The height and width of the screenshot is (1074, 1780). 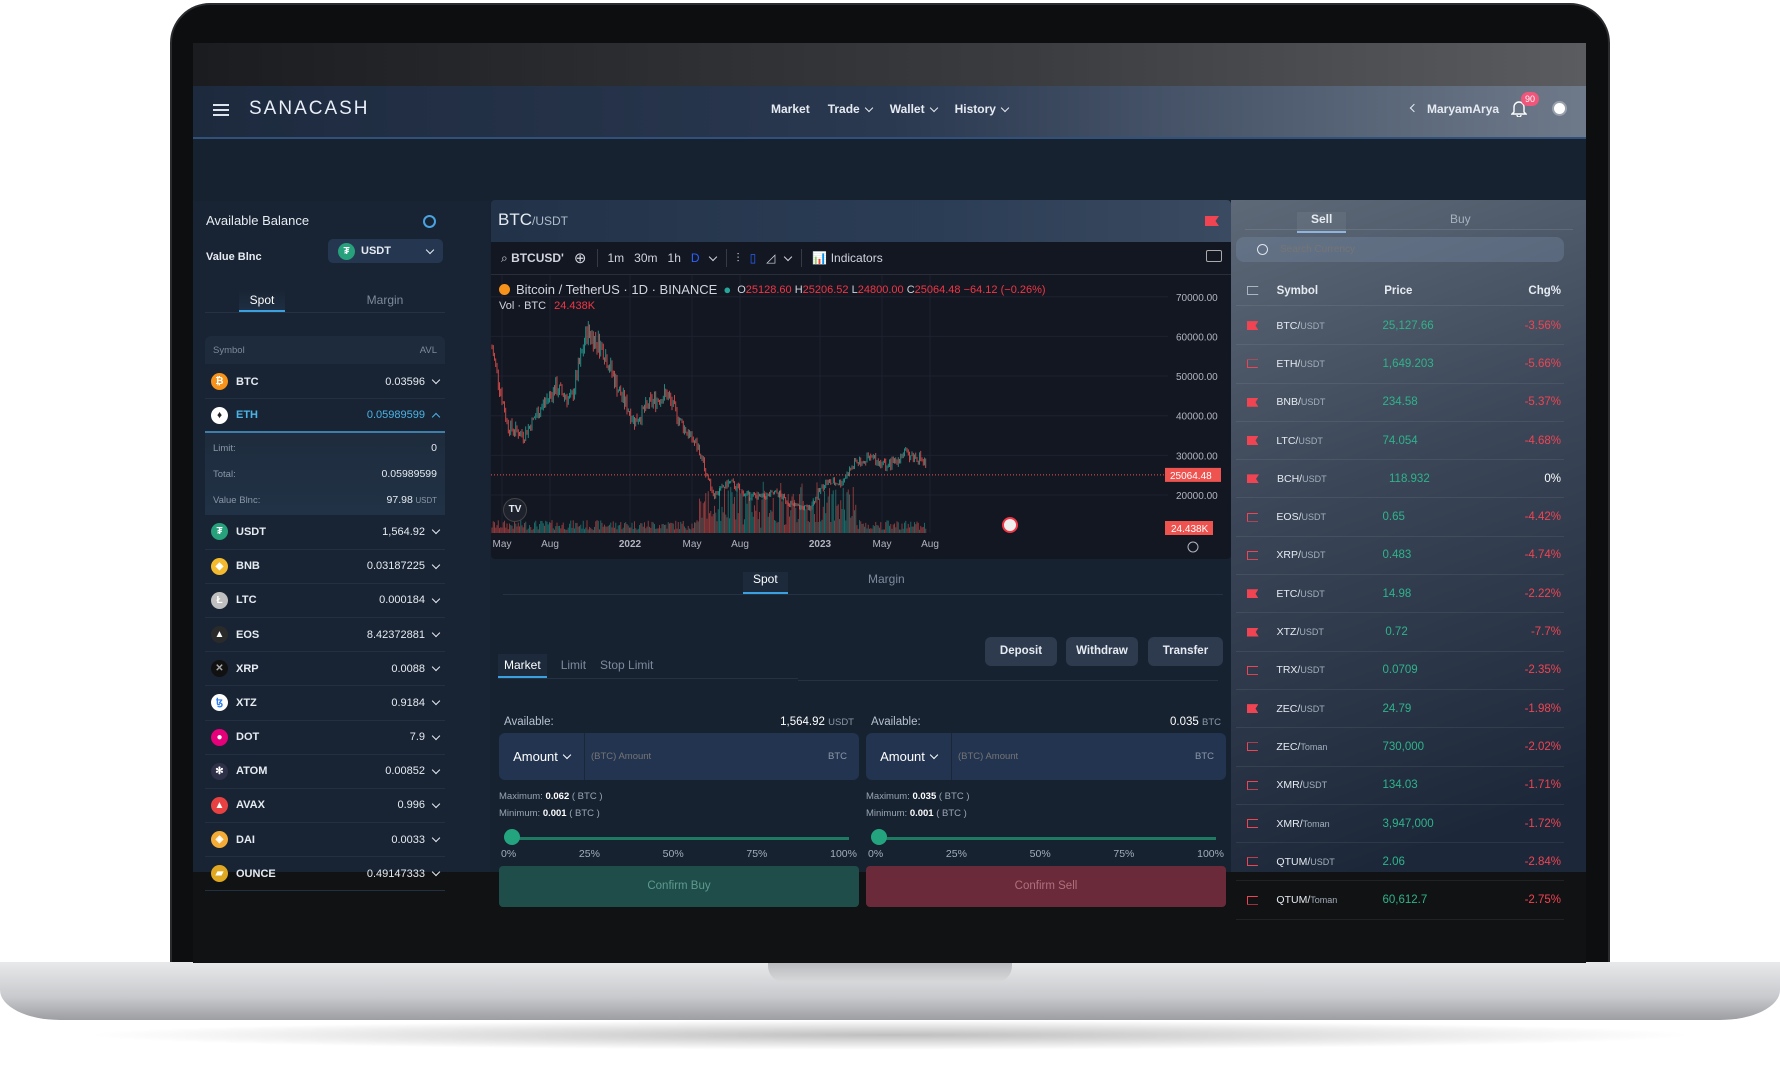 What do you see at coordinates (515, 510) in the screenshot?
I see `tradingview-logo: TV` at bounding box center [515, 510].